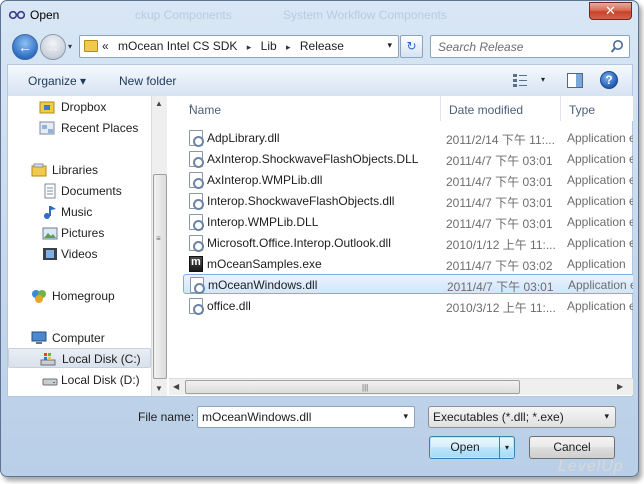 This screenshot has width=644, height=484. I want to click on nav-item-label: Videos, so click(79, 254).